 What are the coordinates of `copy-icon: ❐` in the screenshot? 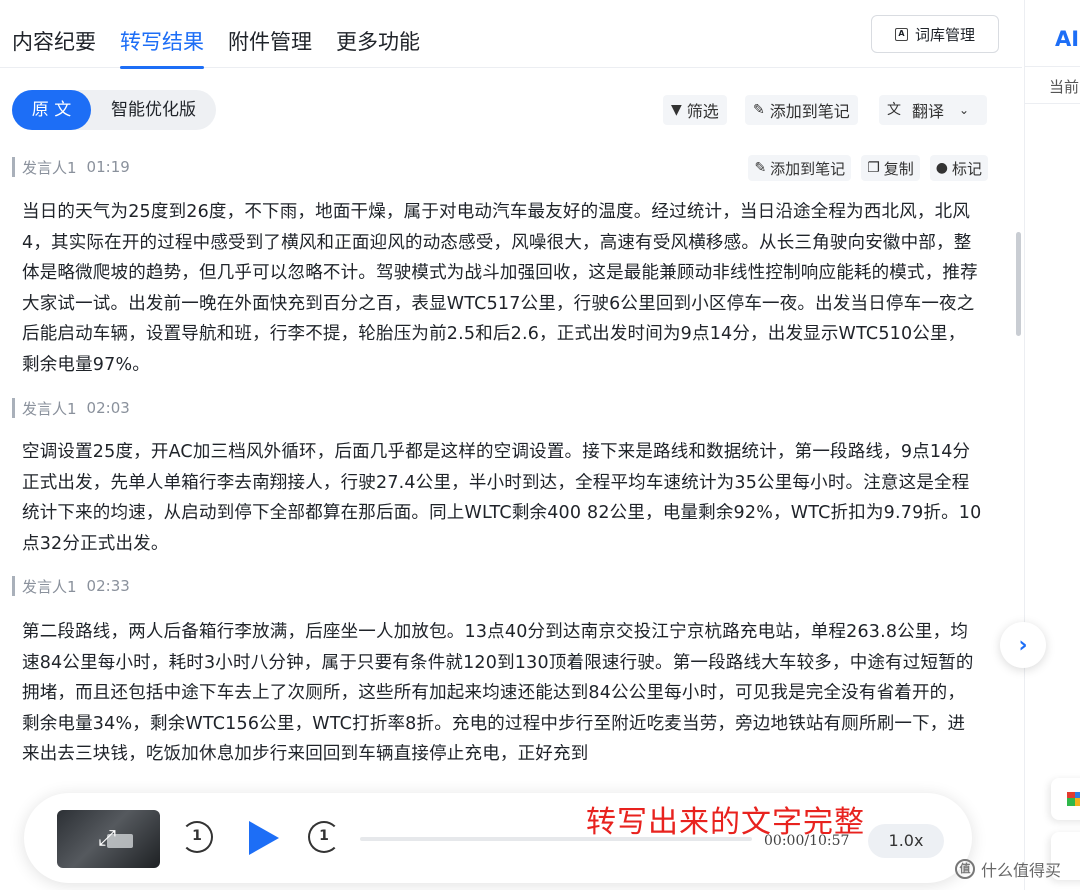 It's located at (873, 168).